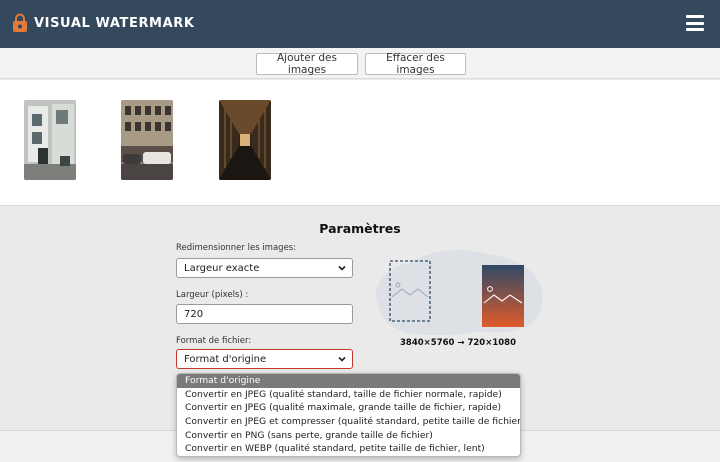  What do you see at coordinates (360, 228) in the screenshot?
I see `settings-title: Paramètres` at bounding box center [360, 228].